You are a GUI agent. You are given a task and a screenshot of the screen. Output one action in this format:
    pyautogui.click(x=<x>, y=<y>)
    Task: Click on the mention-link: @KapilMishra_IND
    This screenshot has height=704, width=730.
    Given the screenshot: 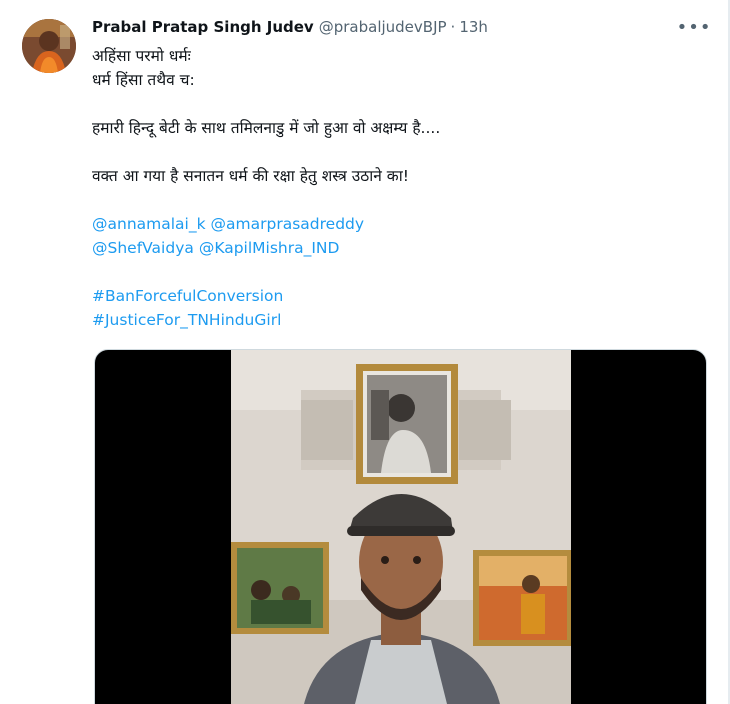 What is the action you would take?
    pyautogui.click(x=269, y=248)
    